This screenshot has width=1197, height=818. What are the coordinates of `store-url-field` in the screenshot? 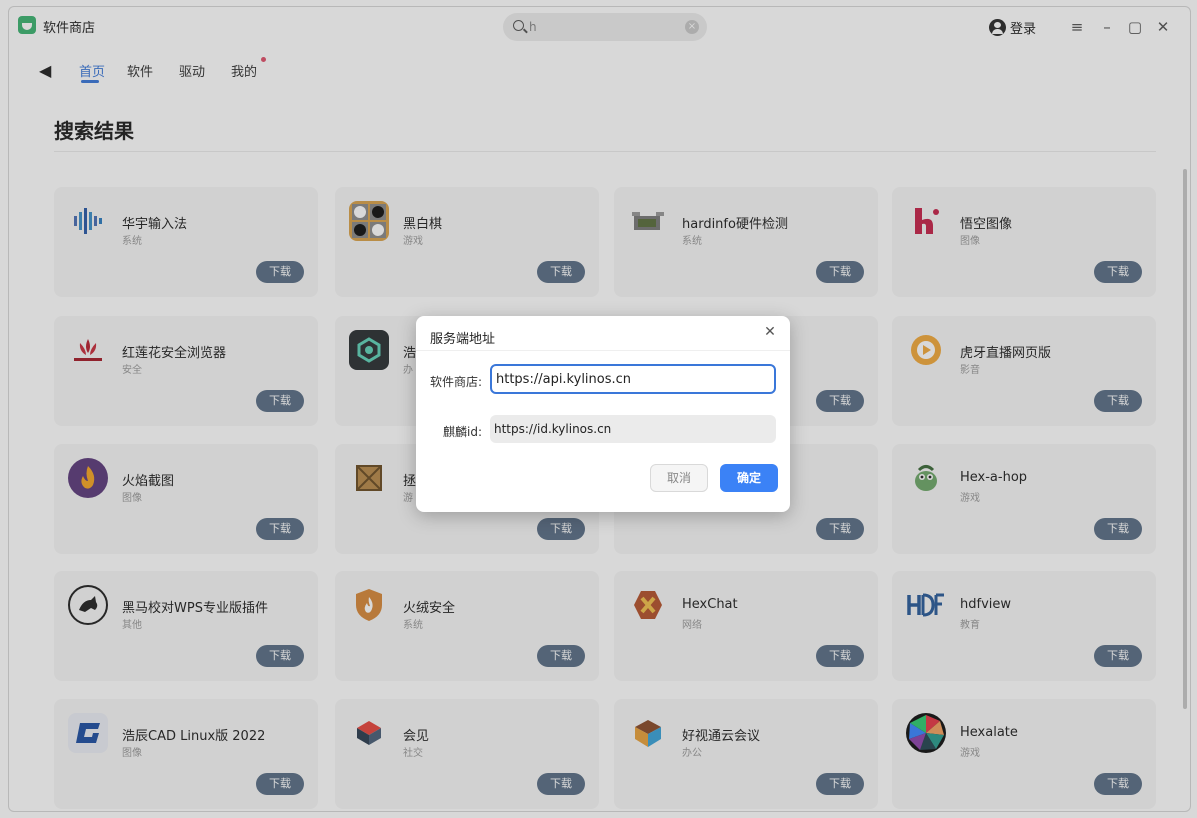 It's located at (633, 379).